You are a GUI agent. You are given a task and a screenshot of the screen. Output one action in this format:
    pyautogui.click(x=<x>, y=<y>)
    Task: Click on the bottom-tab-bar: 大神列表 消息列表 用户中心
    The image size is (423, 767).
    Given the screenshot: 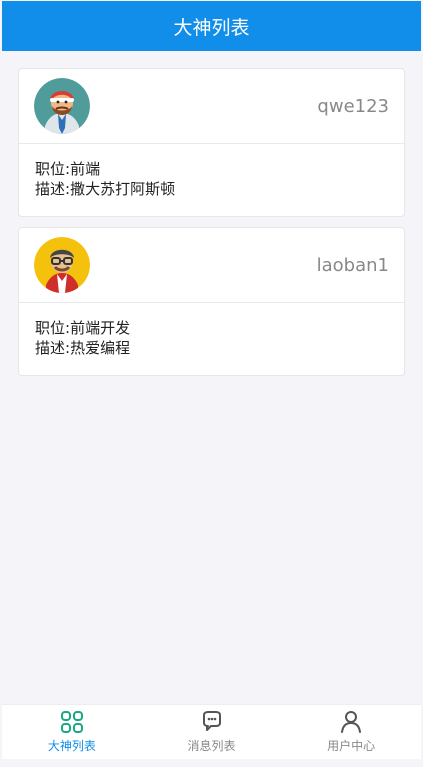 What is the action you would take?
    pyautogui.click(x=211, y=731)
    